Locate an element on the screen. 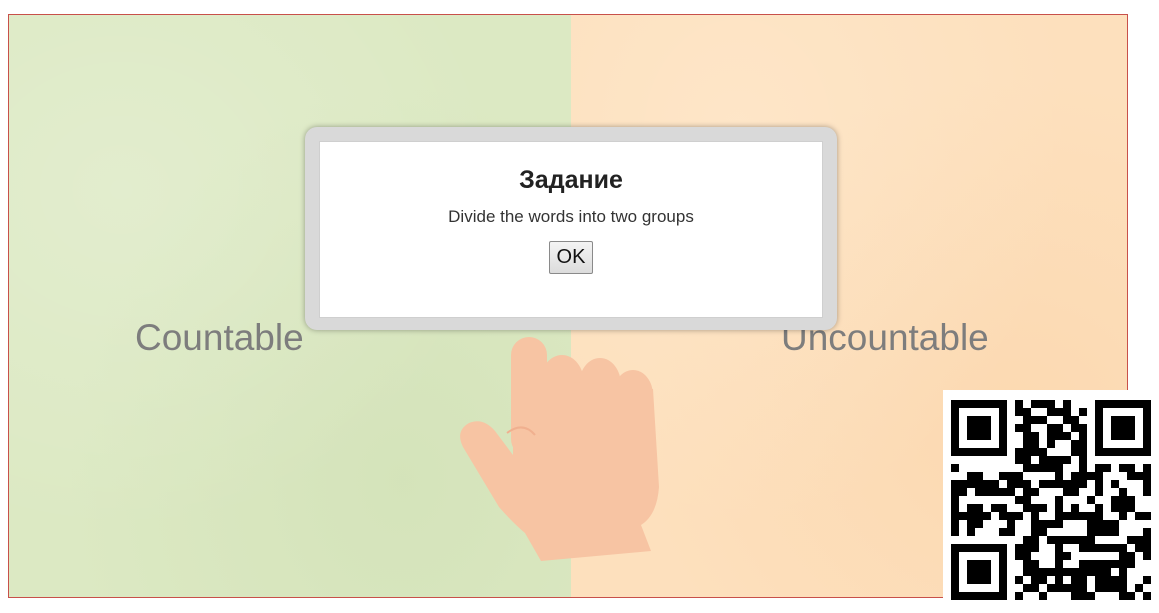  pointing-hand-icon is located at coordinates (559, 449).